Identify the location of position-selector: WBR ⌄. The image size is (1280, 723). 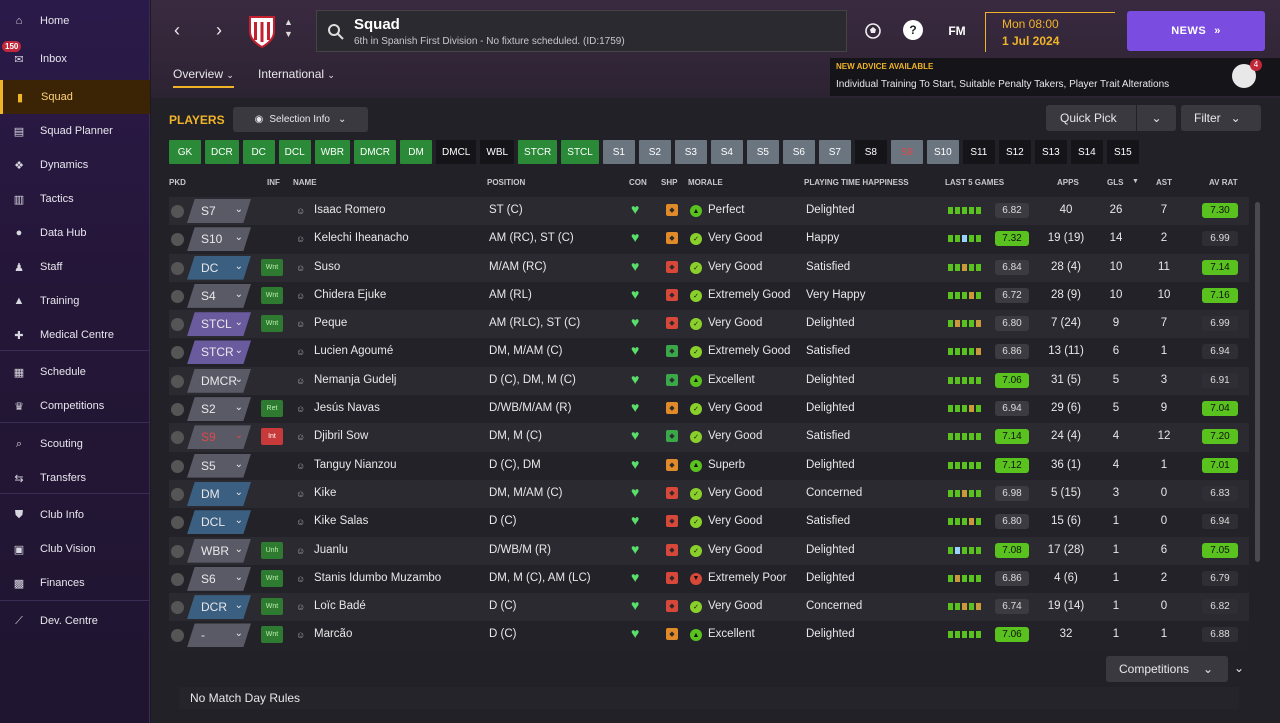
(219, 550).